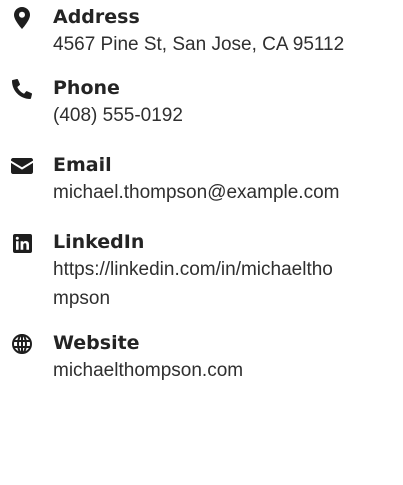 This screenshot has width=403, height=485. I want to click on phone-label: Phone, so click(86, 88).